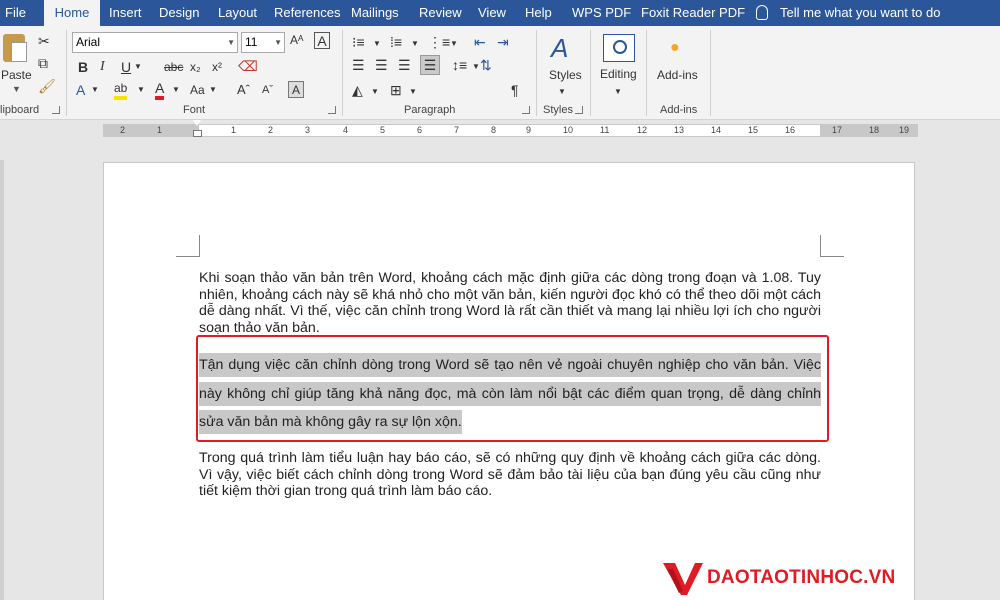 This screenshot has height=600, width=1000. What do you see at coordinates (716, 130) in the screenshot?
I see `ruler-number: 14` at bounding box center [716, 130].